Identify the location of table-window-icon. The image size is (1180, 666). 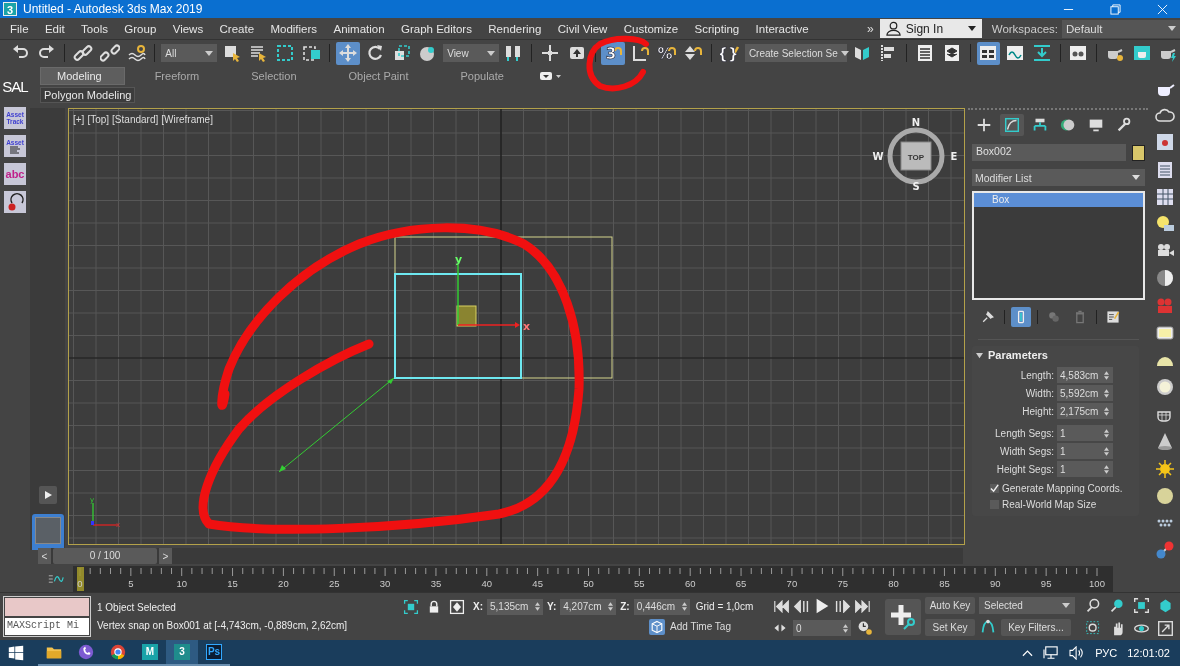
(1165, 196).